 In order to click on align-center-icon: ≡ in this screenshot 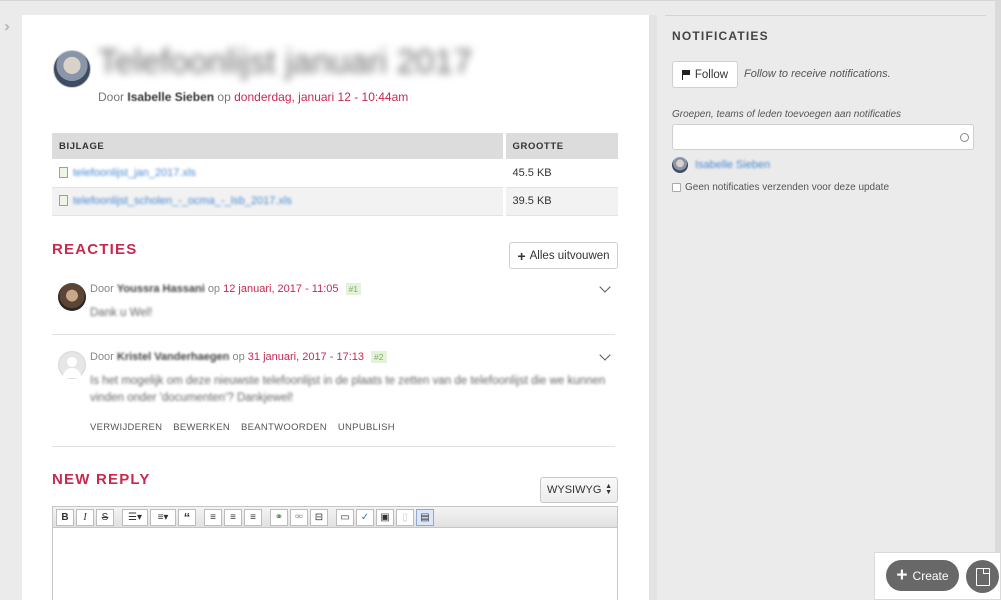, I will do `click(233, 517)`.